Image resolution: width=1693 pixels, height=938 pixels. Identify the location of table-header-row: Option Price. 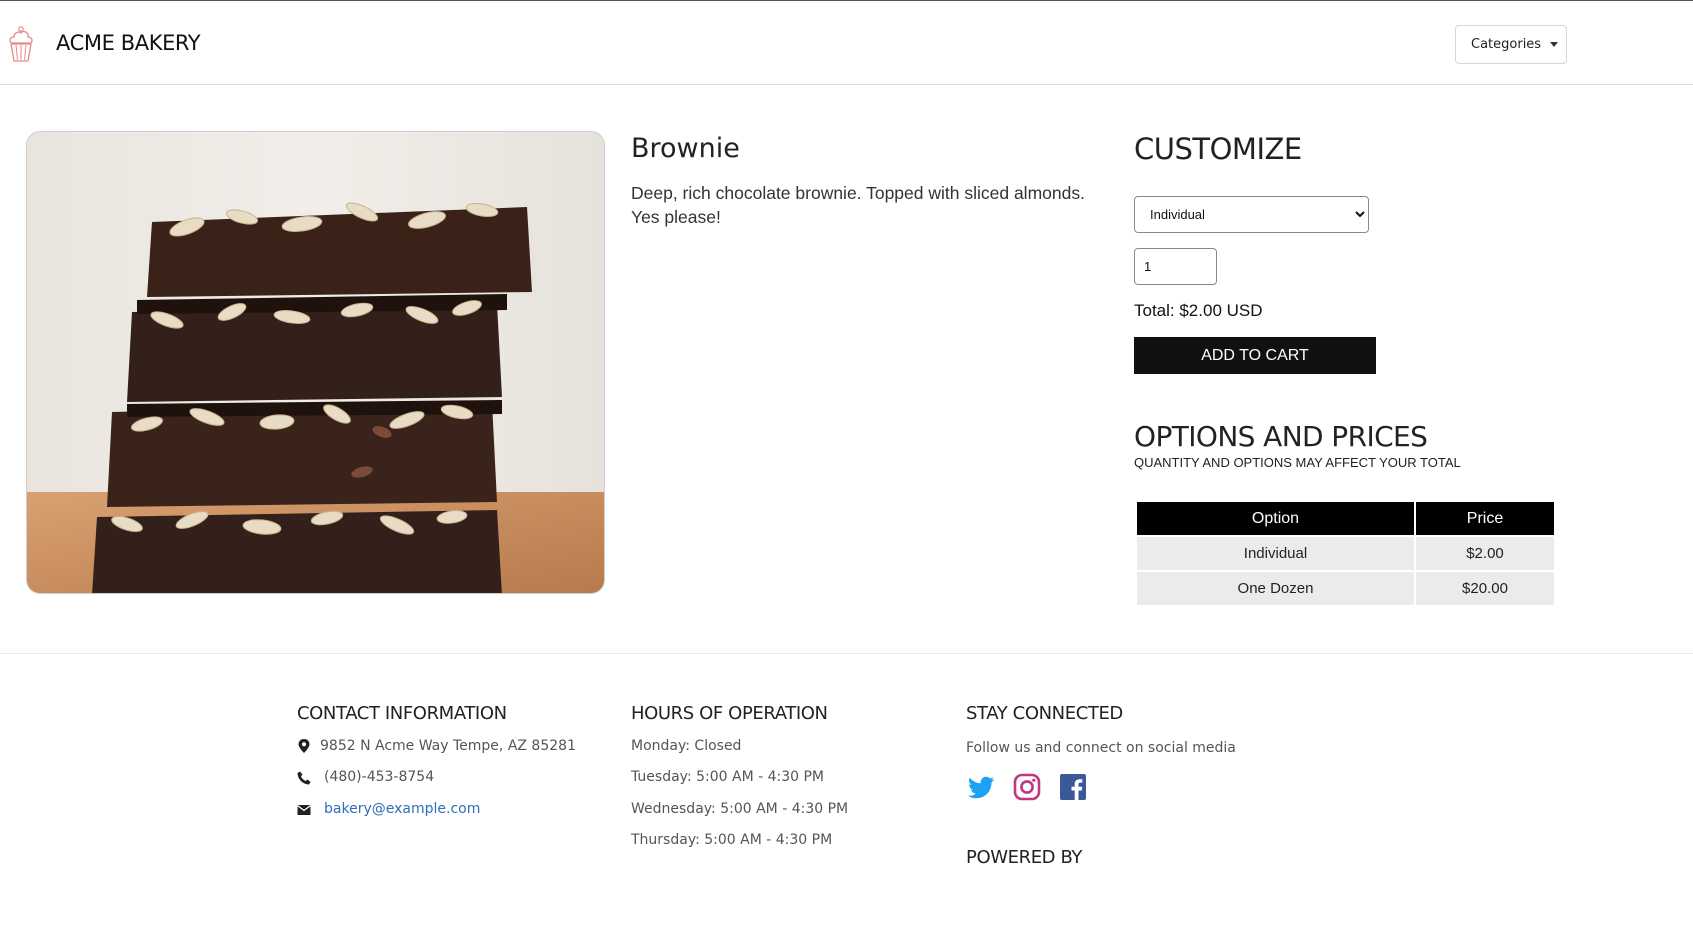
(1345, 518).